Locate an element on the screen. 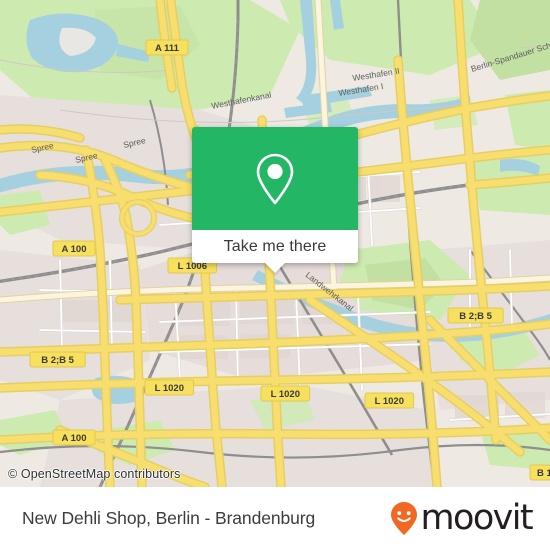 The height and width of the screenshot is (550, 550). take-me-there-button: Take me there is located at coordinates (275, 251).